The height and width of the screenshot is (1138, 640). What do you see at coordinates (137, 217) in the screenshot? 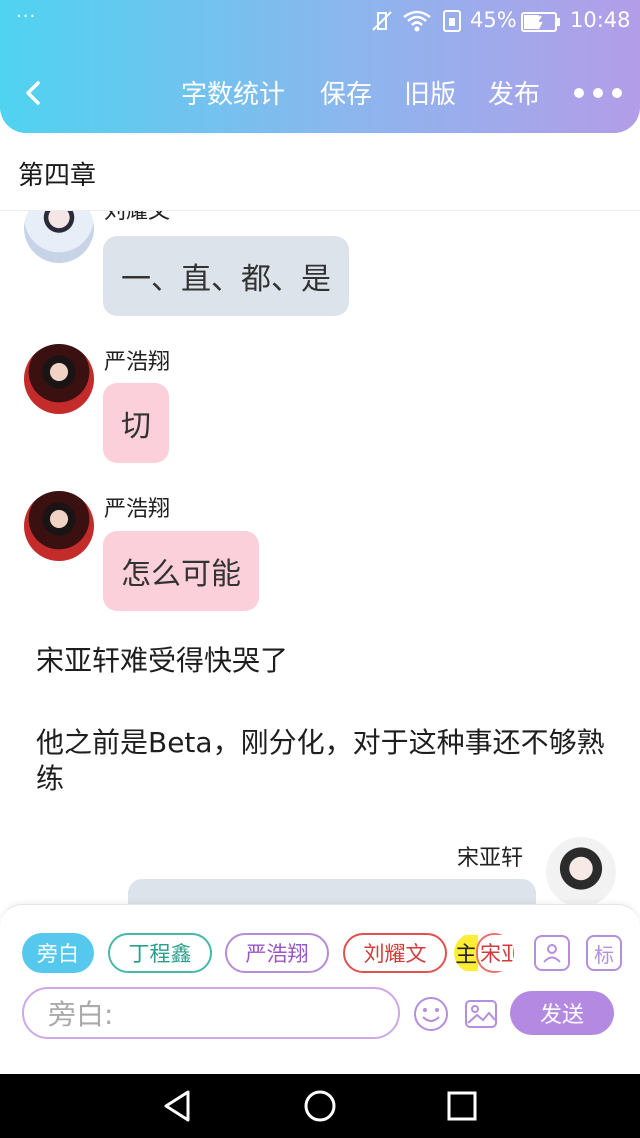
I see `speaker-name: 刘耀文` at bounding box center [137, 217].